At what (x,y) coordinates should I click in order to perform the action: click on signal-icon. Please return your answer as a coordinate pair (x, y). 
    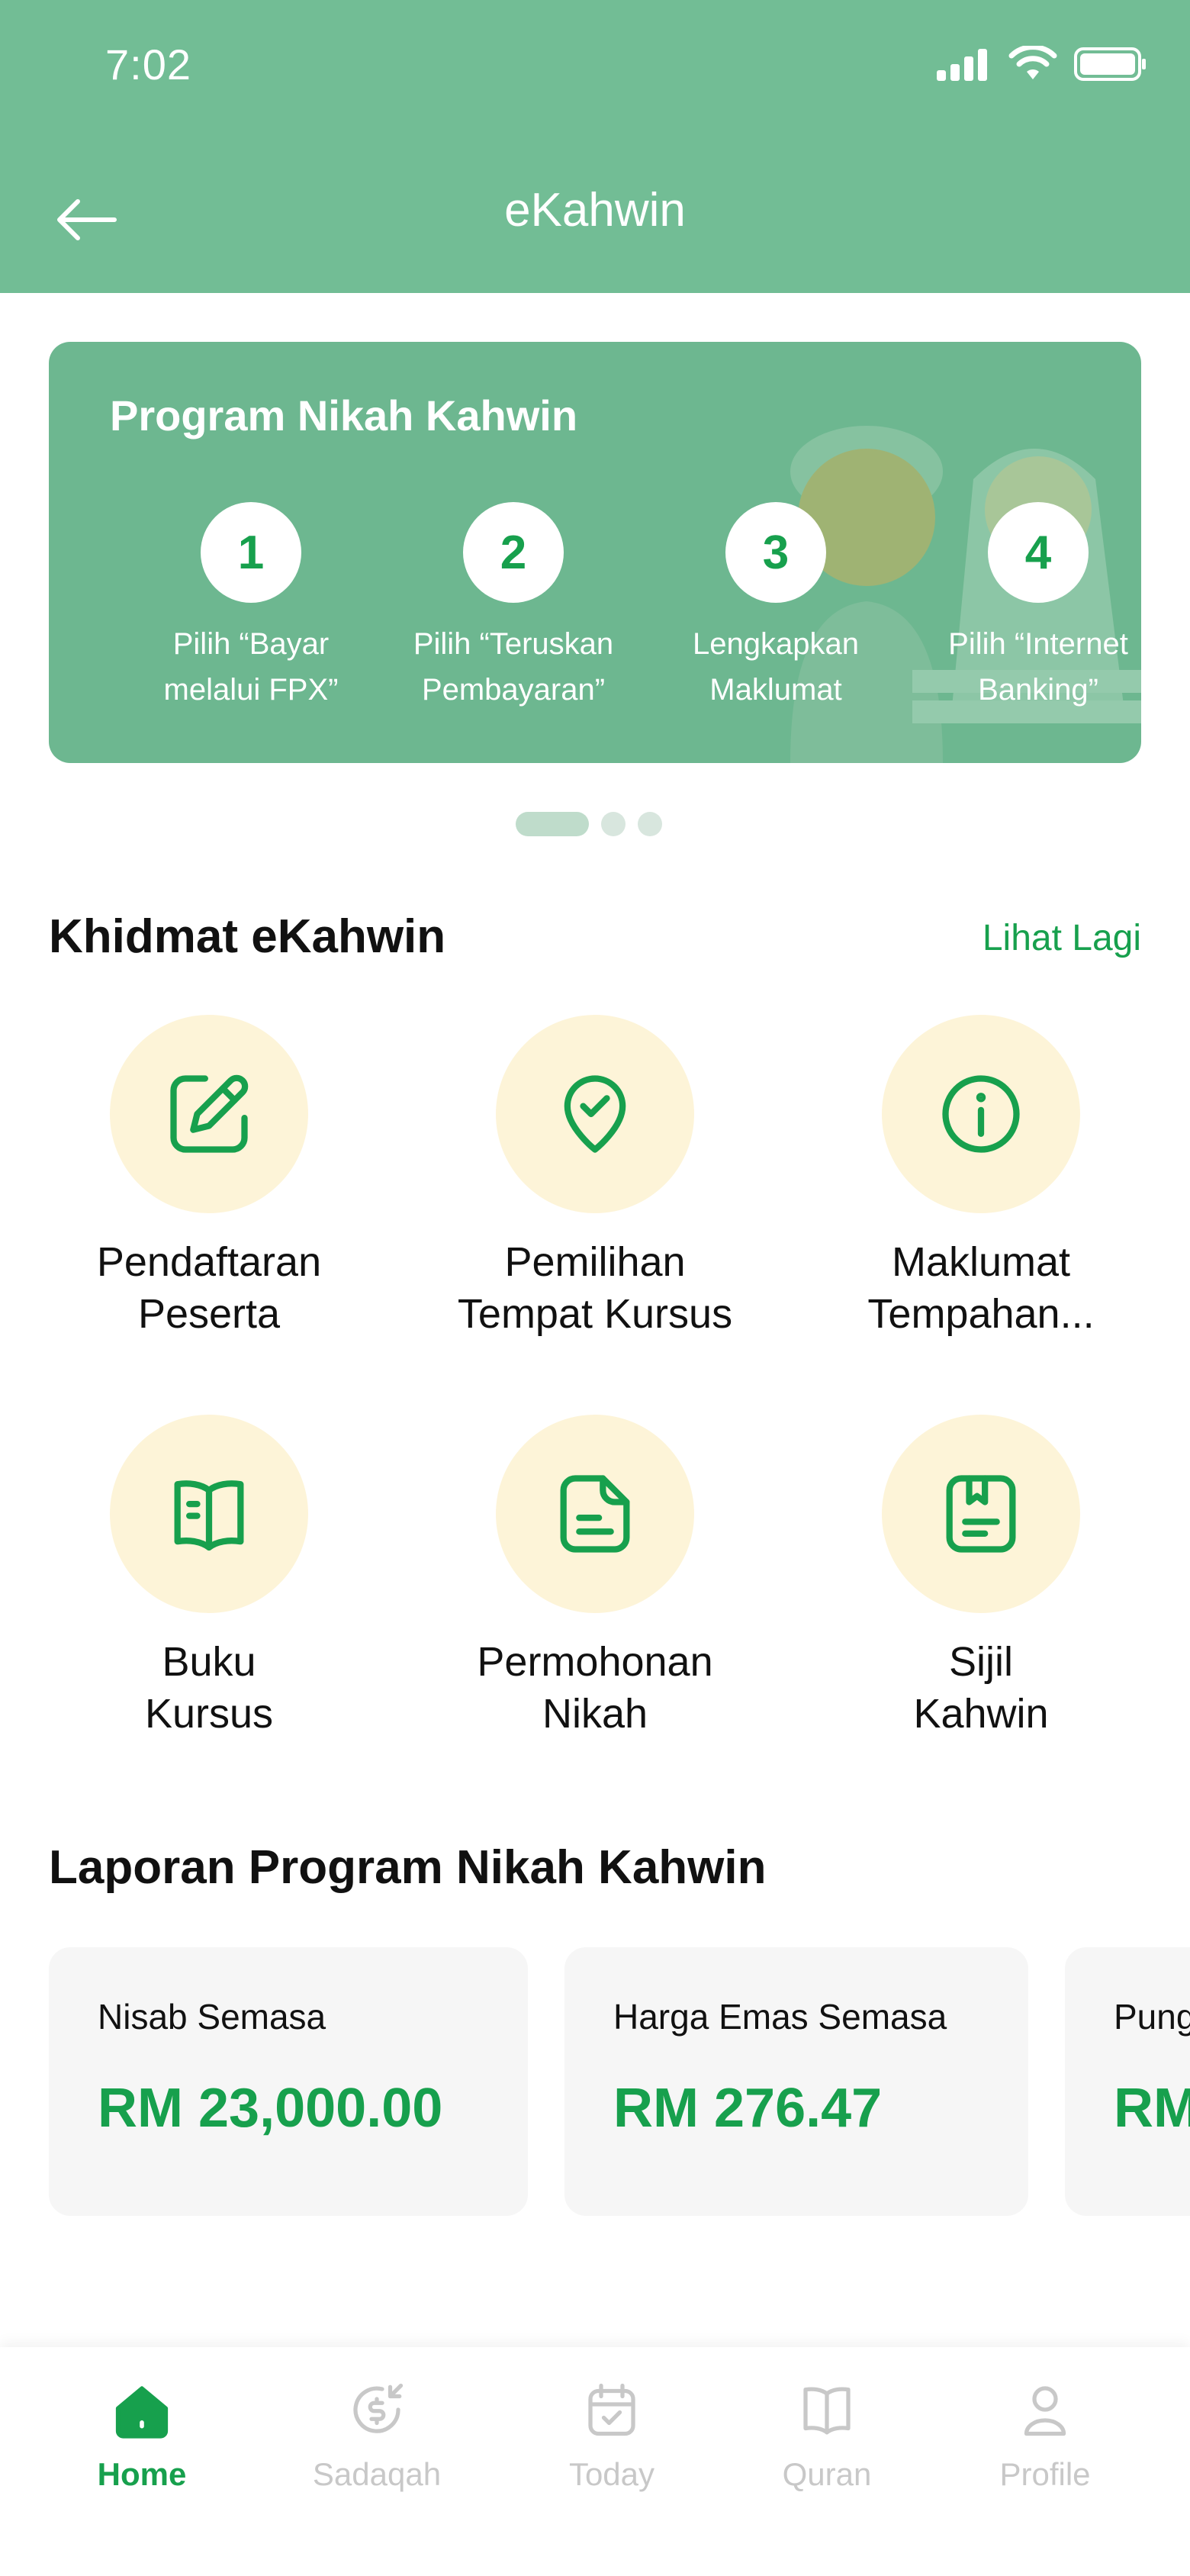
    Looking at the image, I should click on (962, 65).